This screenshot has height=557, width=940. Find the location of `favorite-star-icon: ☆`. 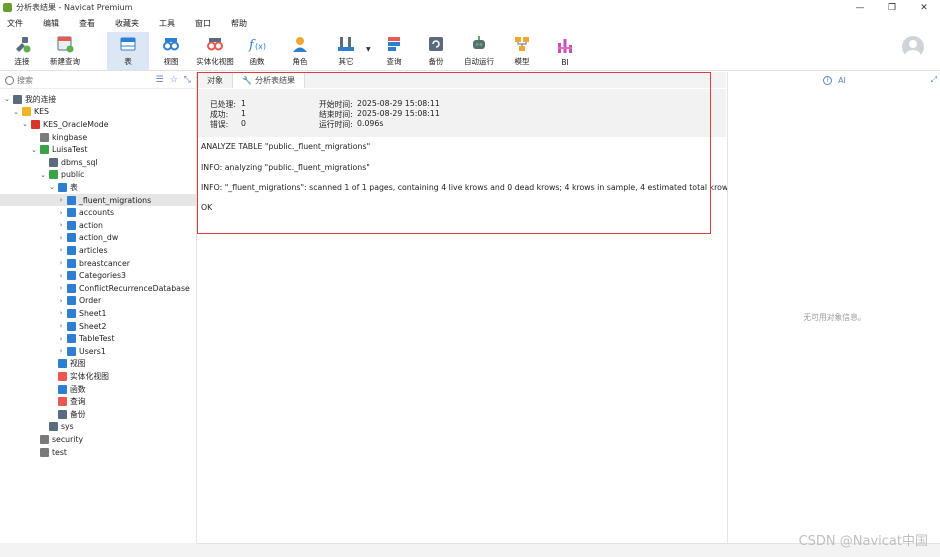

favorite-star-icon: ☆ is located at coordinates (174, 80).